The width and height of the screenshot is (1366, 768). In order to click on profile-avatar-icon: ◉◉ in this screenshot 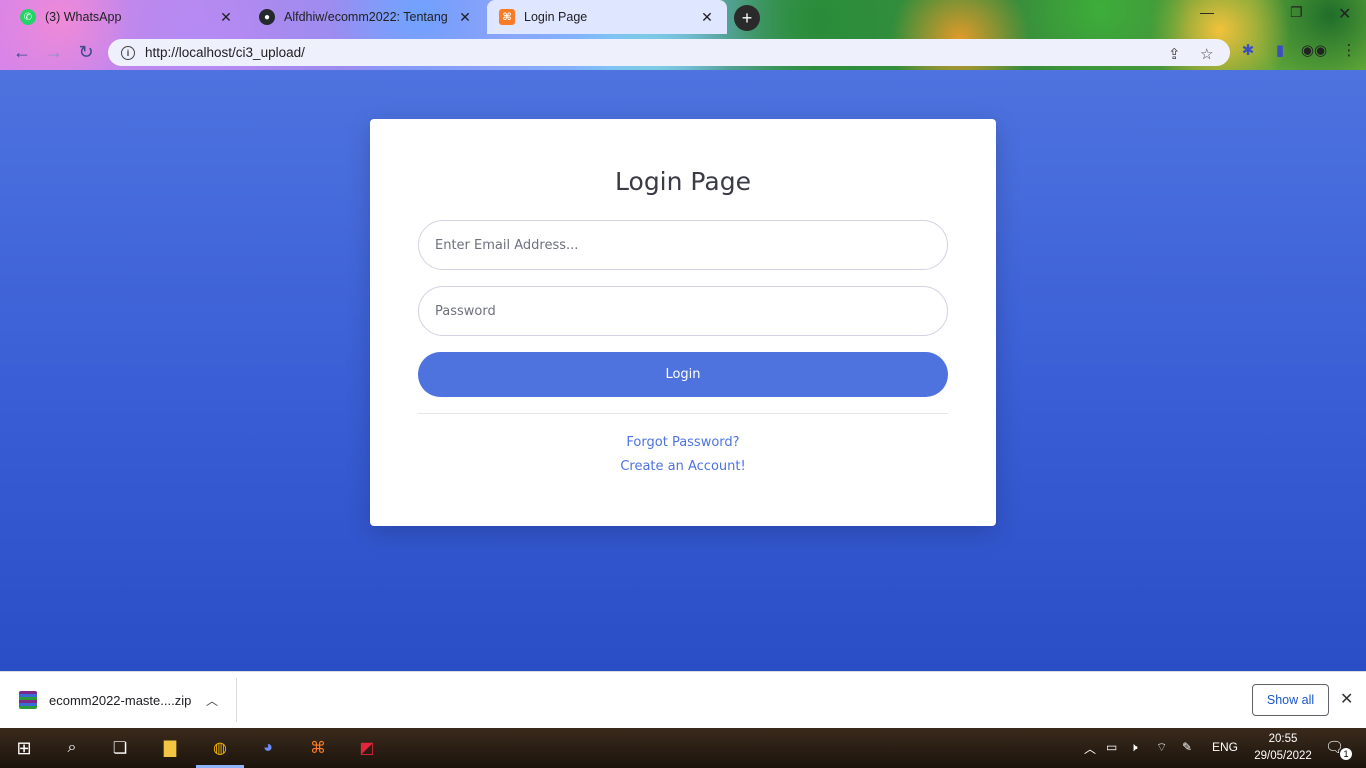, I will do `click(1314, 50)`.